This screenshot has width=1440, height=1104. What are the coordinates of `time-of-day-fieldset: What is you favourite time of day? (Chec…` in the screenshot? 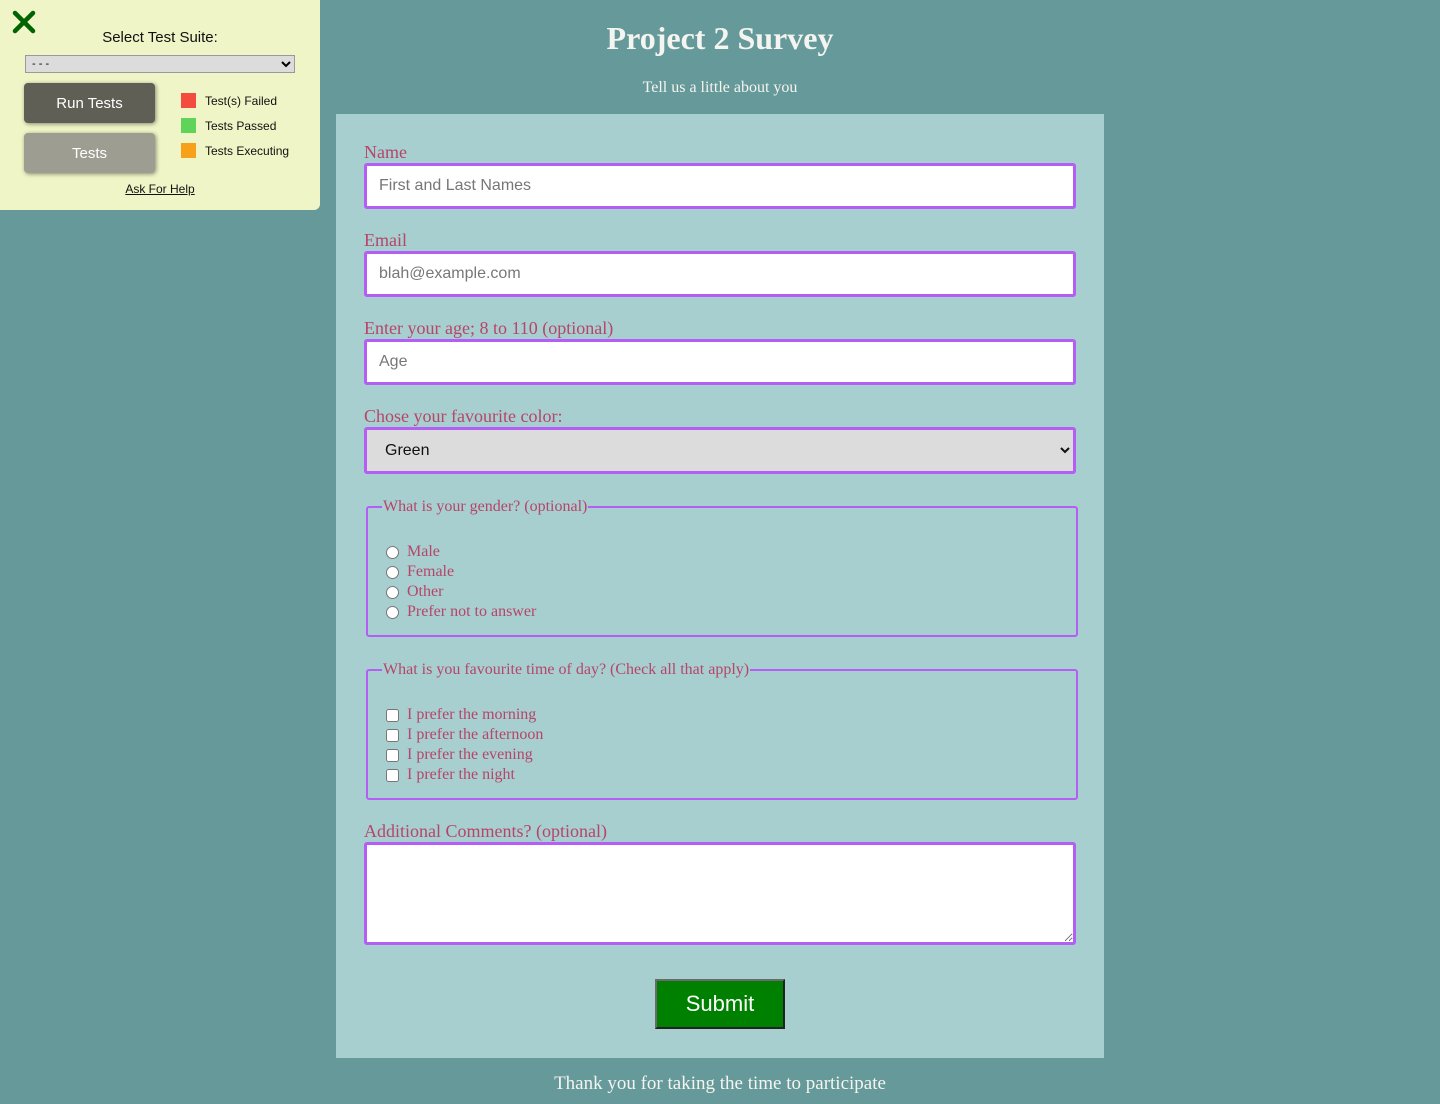 It's located at (722, 730).